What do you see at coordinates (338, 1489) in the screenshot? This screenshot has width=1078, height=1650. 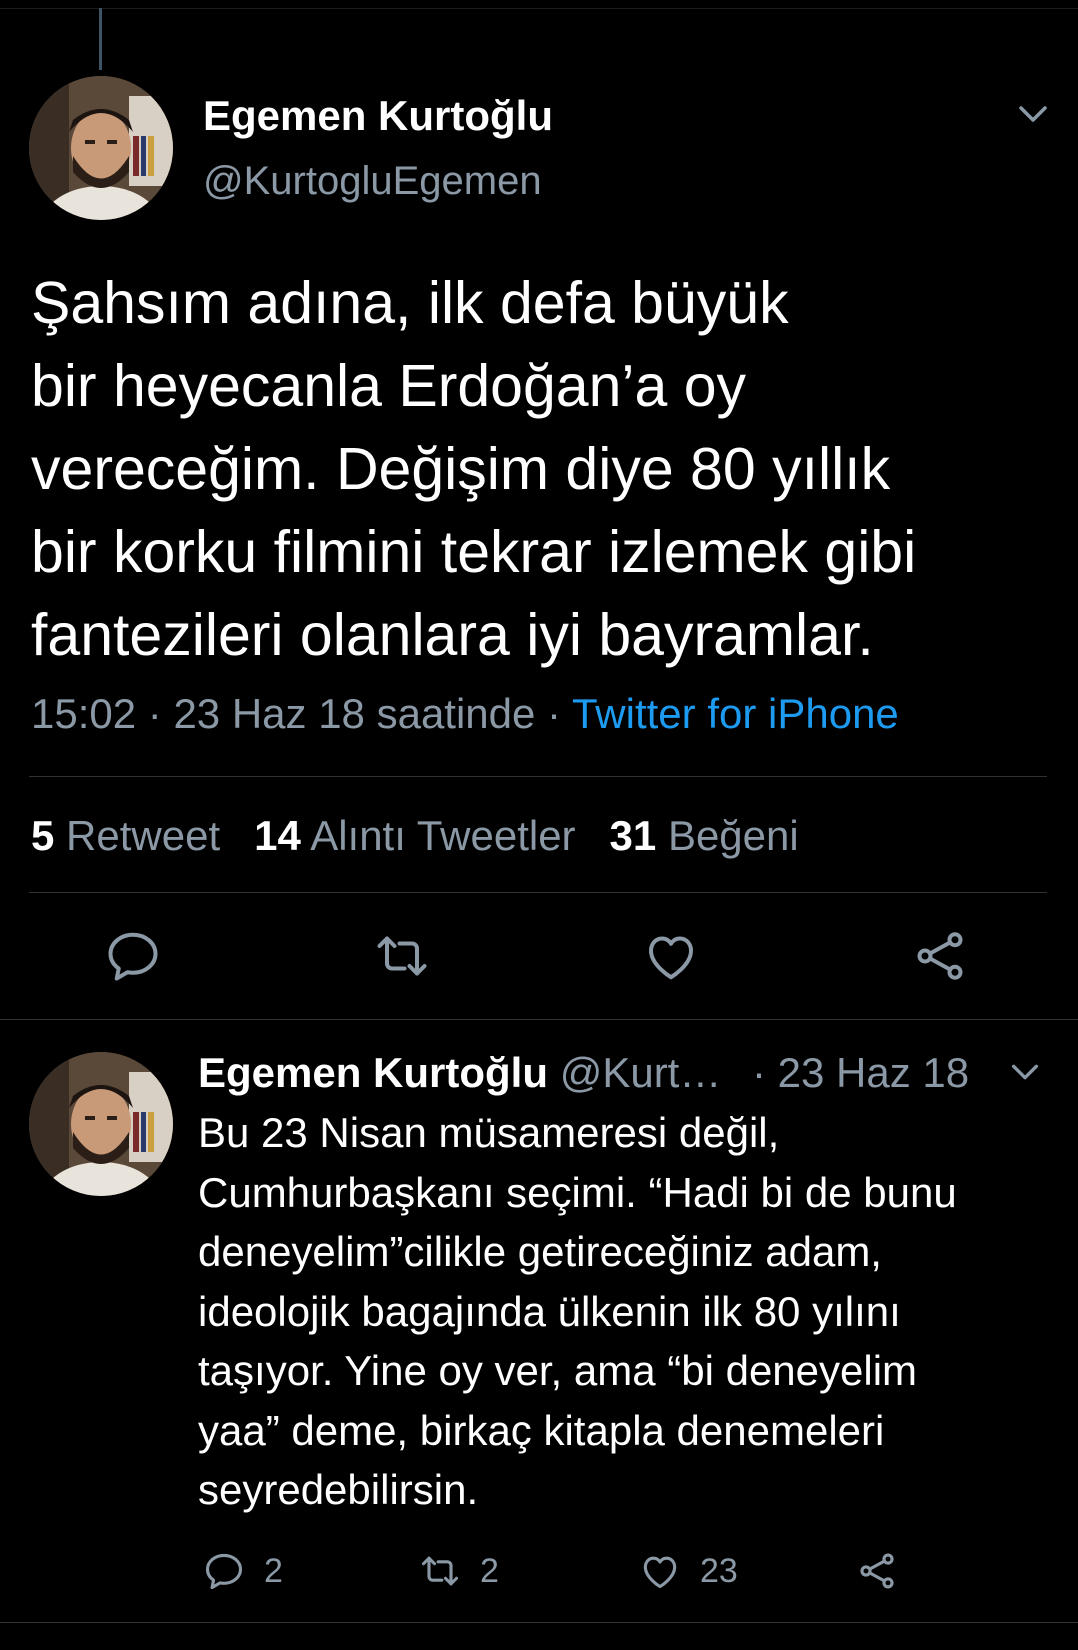 I see `tweet-text-line: seyredebilirsin.` at bounding box center [338, 1489].